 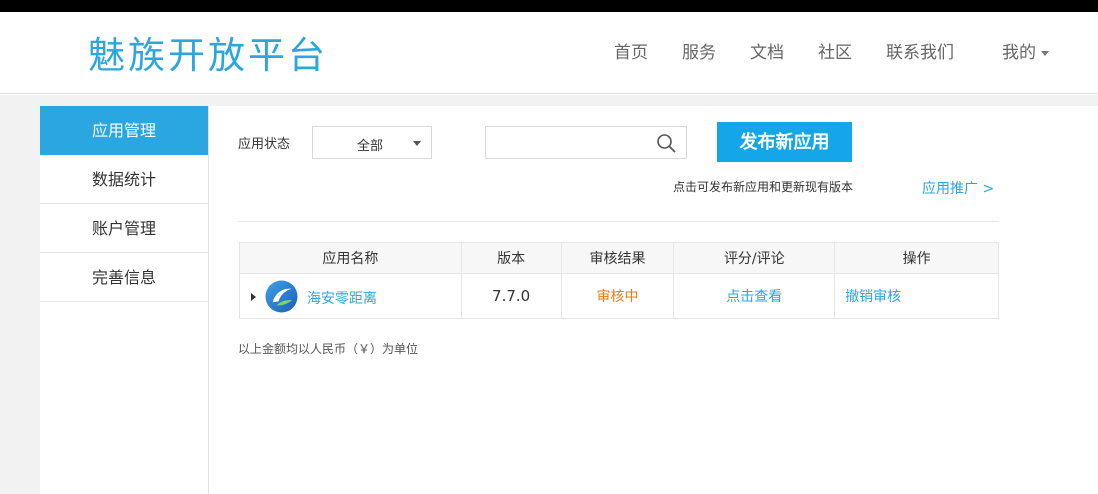 I want to click on nav-community: 社区, so click(x=835, y=53).